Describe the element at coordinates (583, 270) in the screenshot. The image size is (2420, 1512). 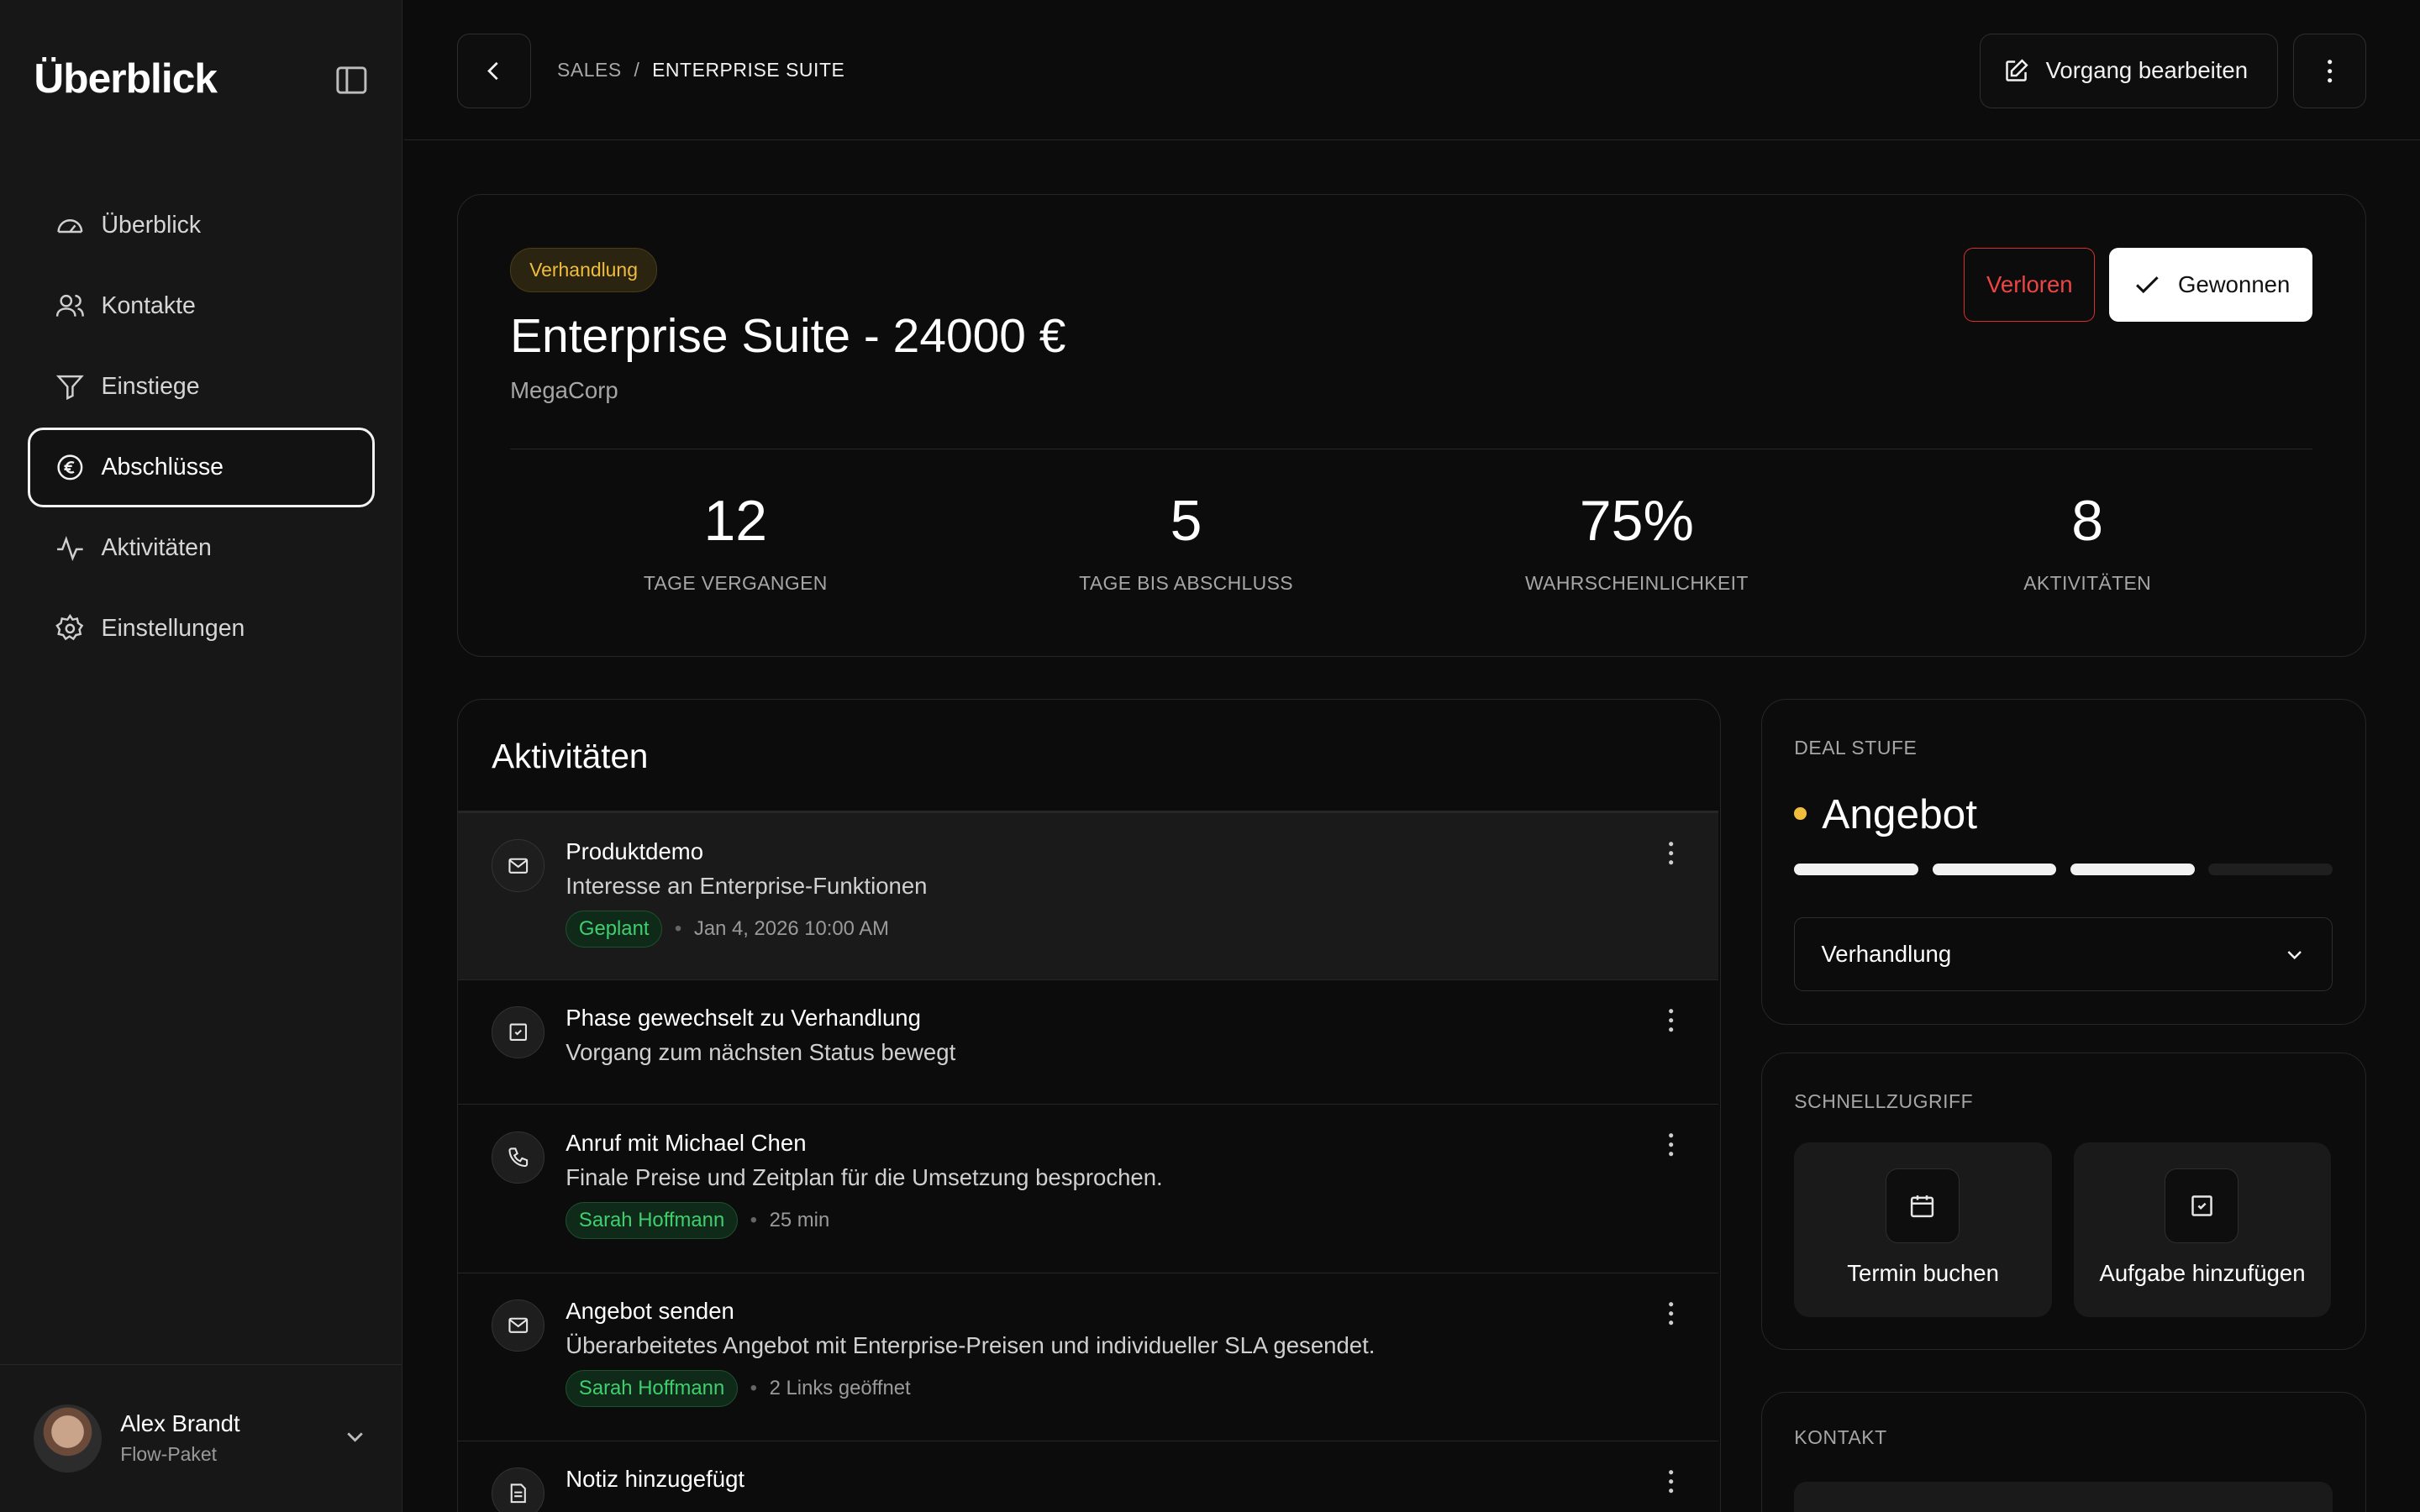
I see `stage-badge: Verhandlung` at that location.